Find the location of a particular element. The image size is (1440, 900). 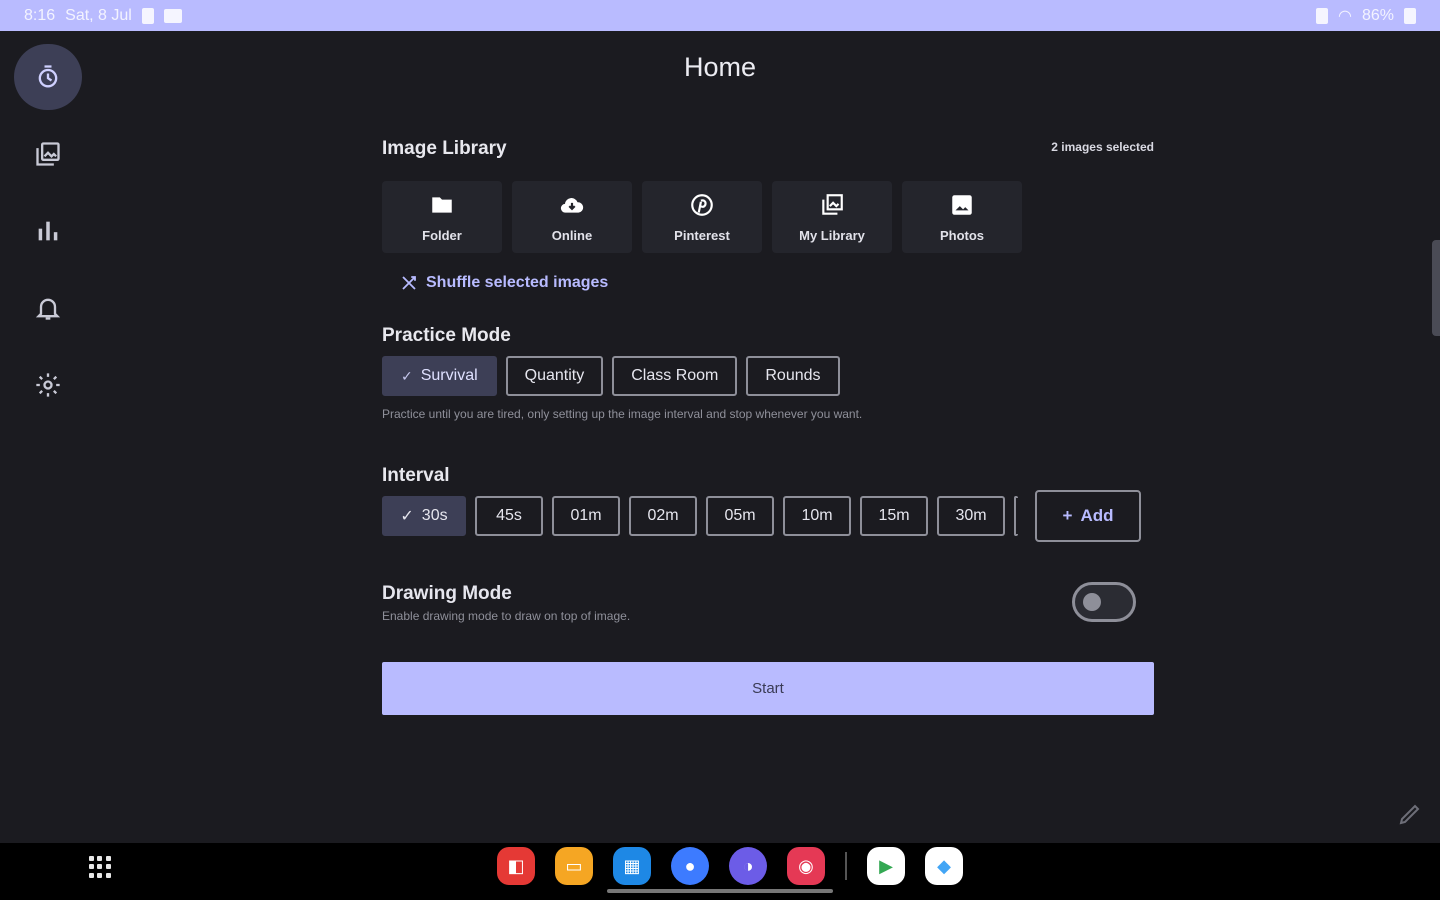

status-bar: 8:16 Sat, 8 Jul ◠ 86% is located at coordinates (720, 15).